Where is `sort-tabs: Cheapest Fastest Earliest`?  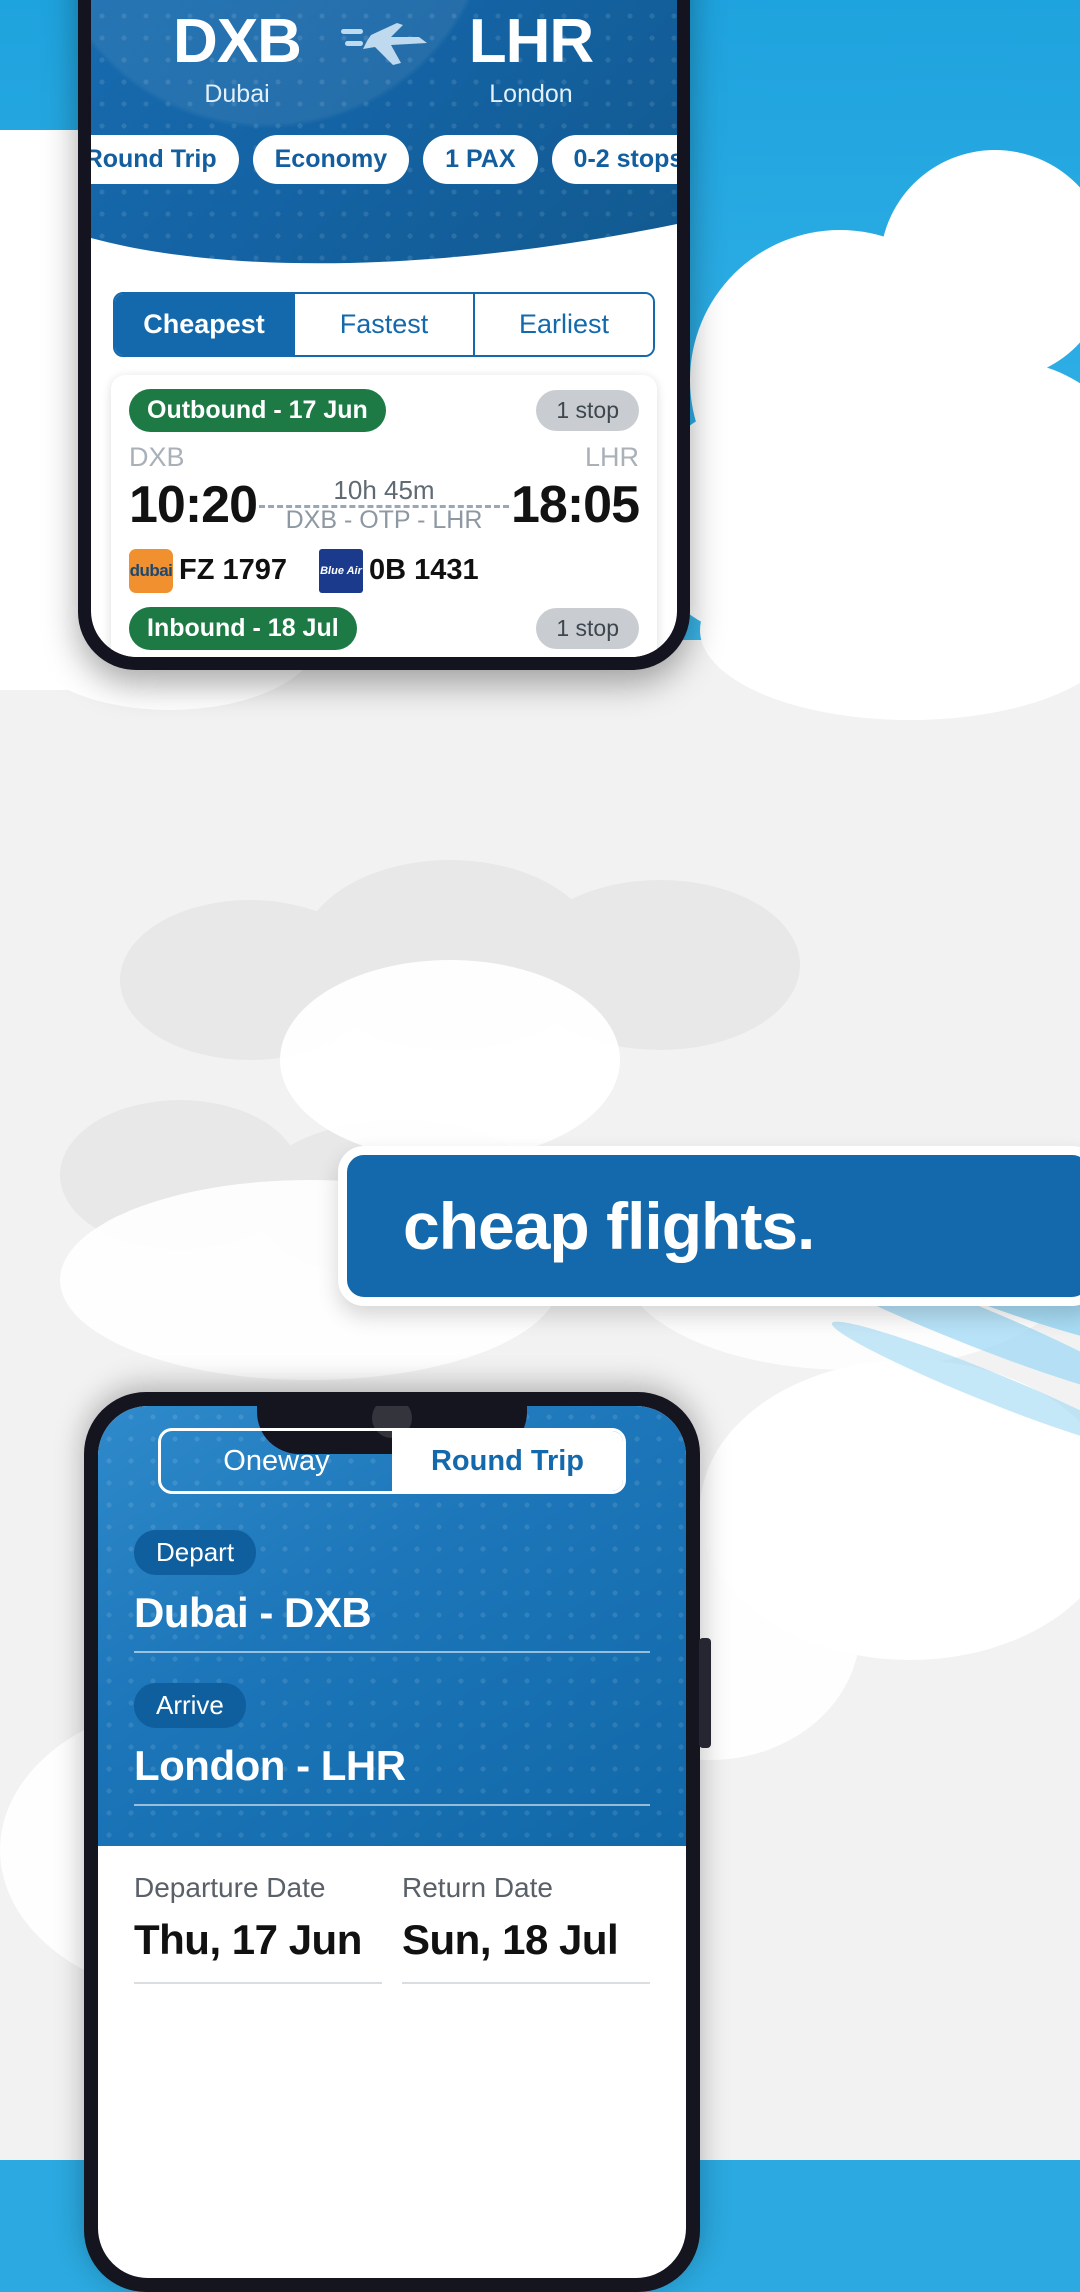
sort-tabs: Cheapest Fastest Earliest is located at coordinates (384, 324).